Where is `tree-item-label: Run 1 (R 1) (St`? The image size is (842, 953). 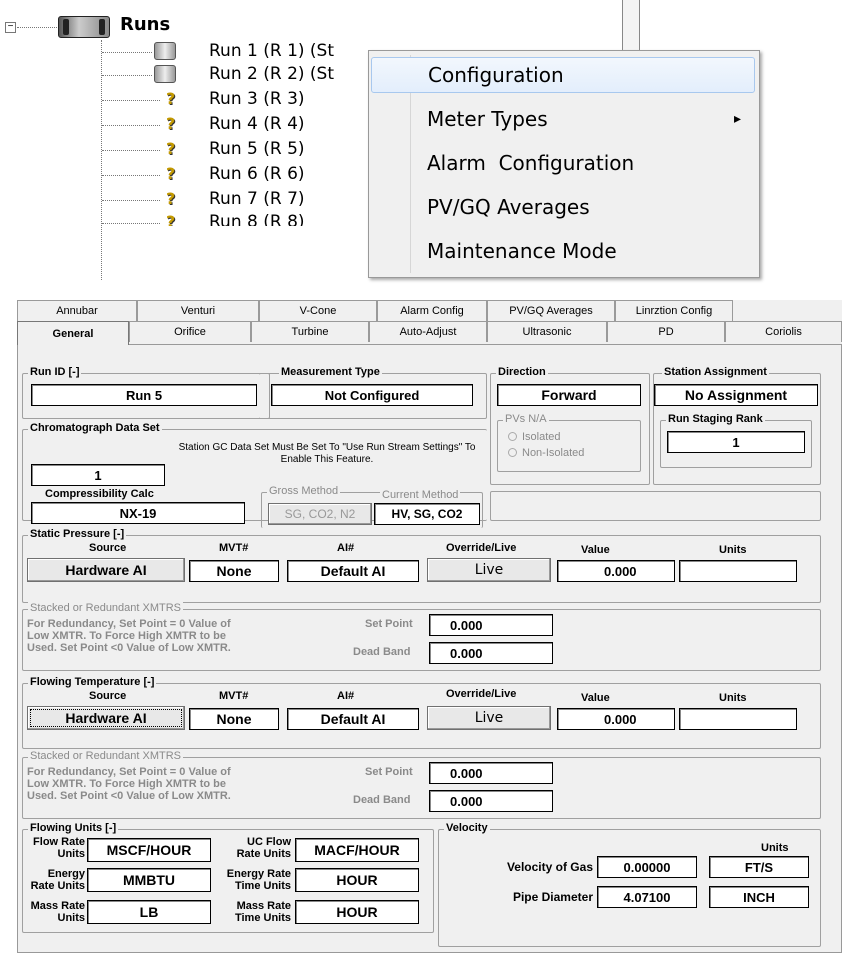 tree-item-label: Run 1 (R 1) (St is located at coordinates (272, 51).